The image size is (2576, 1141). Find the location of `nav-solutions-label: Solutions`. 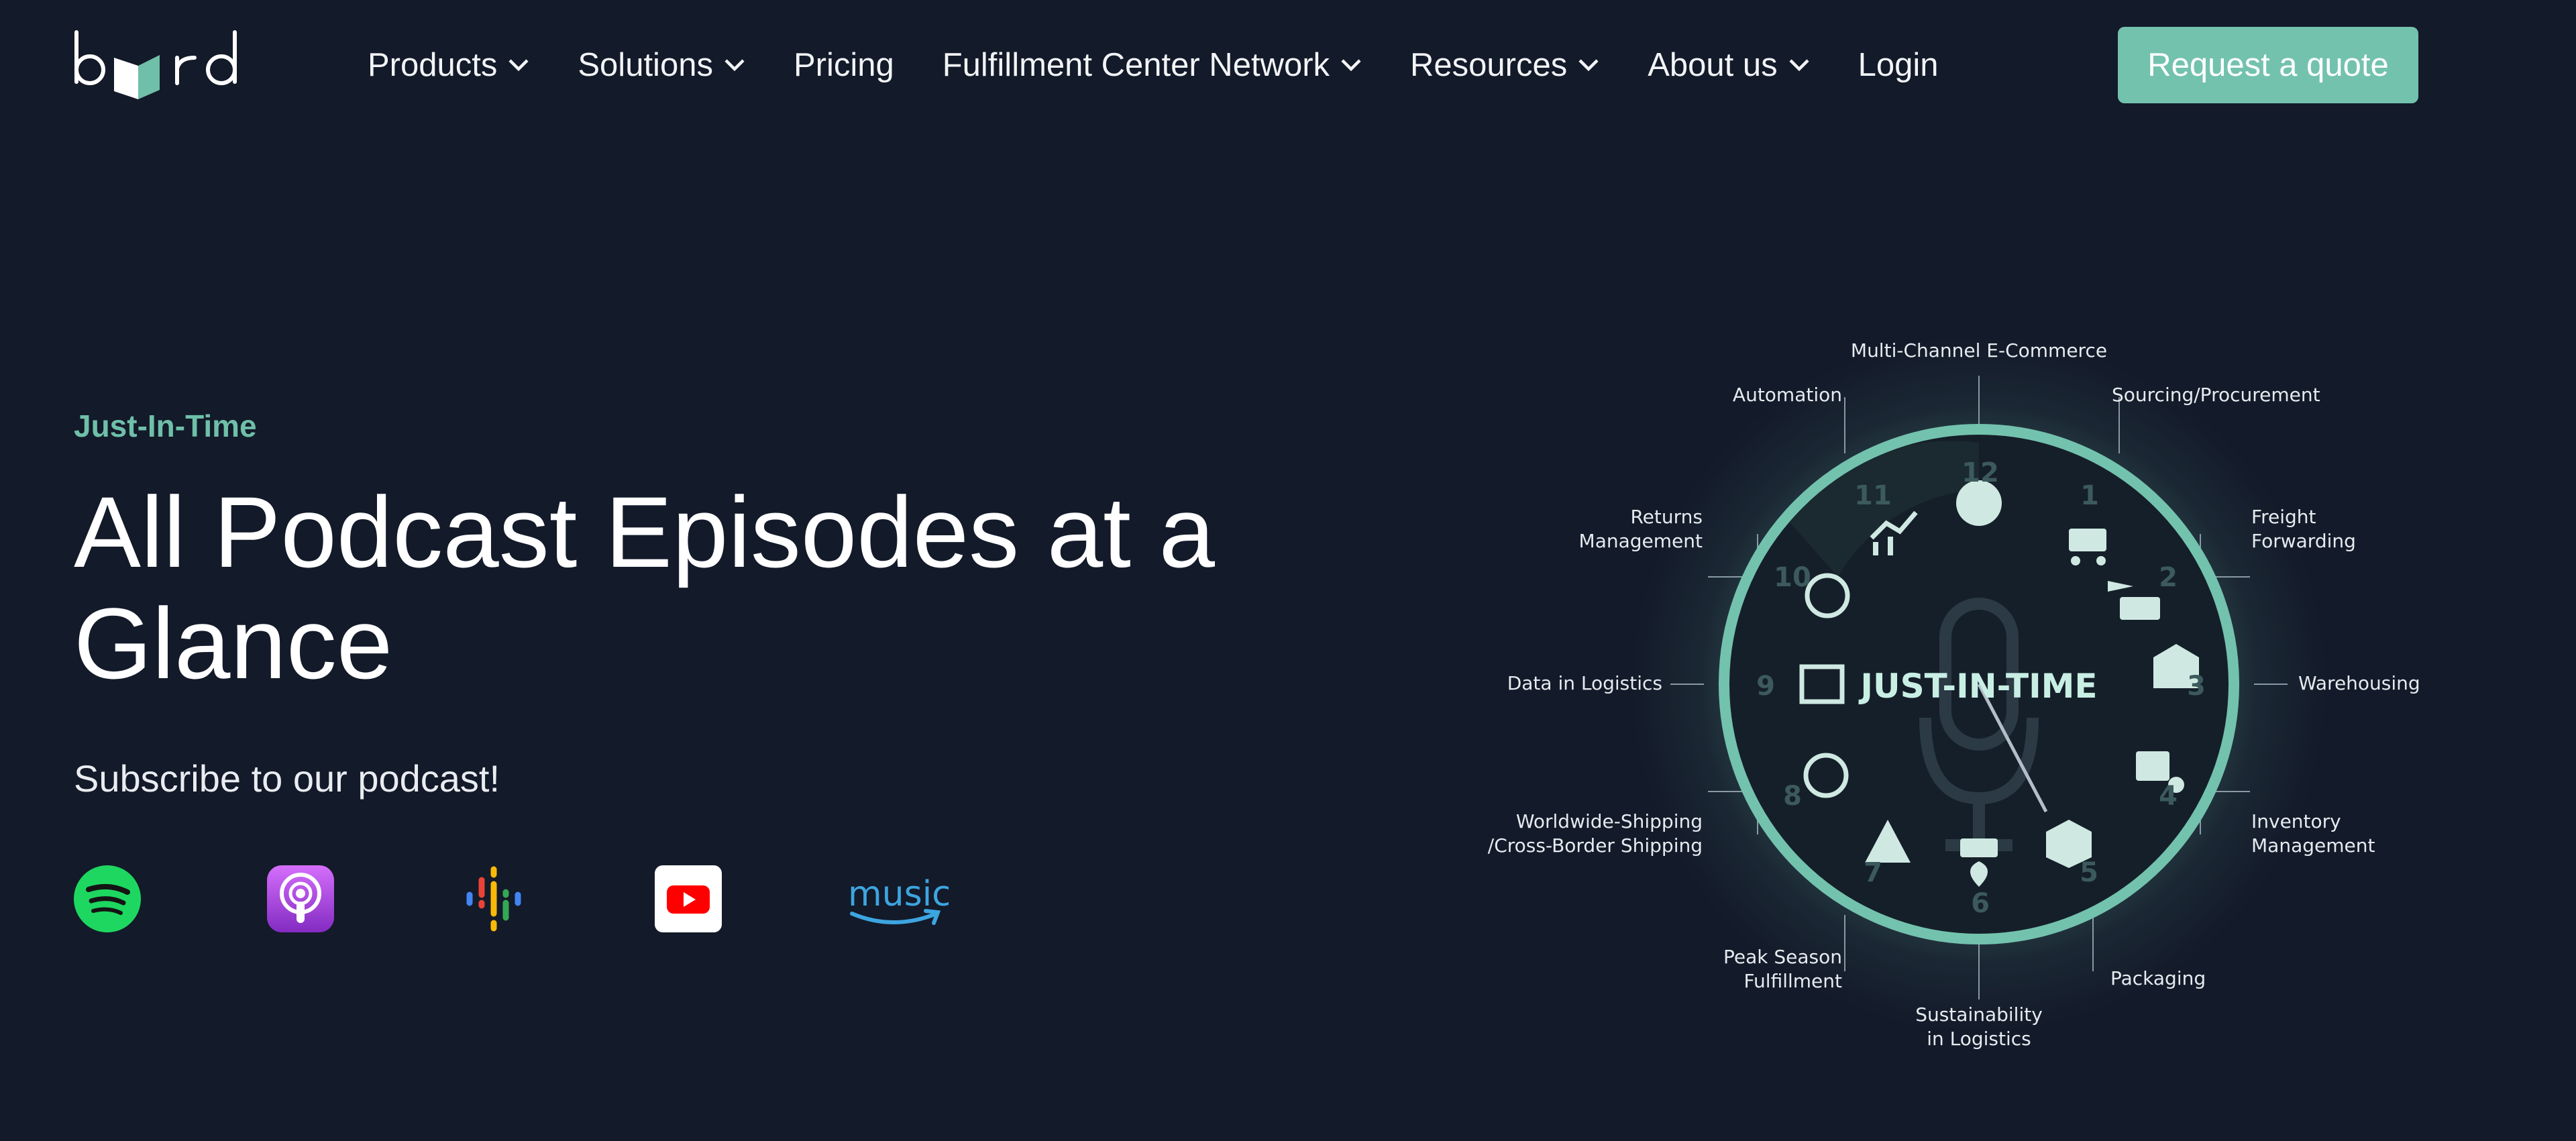

nav-solutions-label: Solutions is located at coordinates (645, 65).